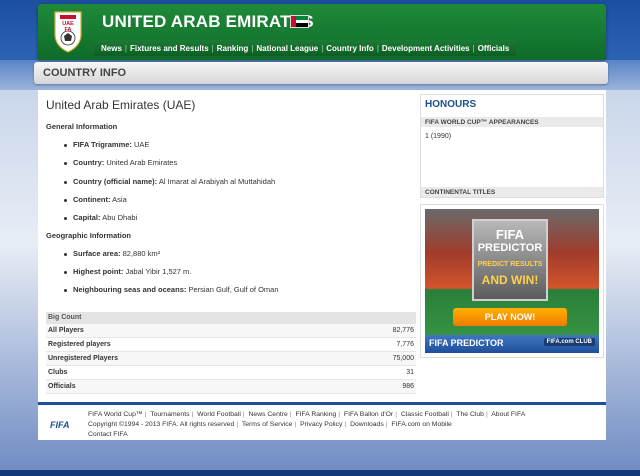 Image resolution: width=640 pixels, height=476 pixels. I want to click on footer-link-the-club: The Club, so click(470, 414).